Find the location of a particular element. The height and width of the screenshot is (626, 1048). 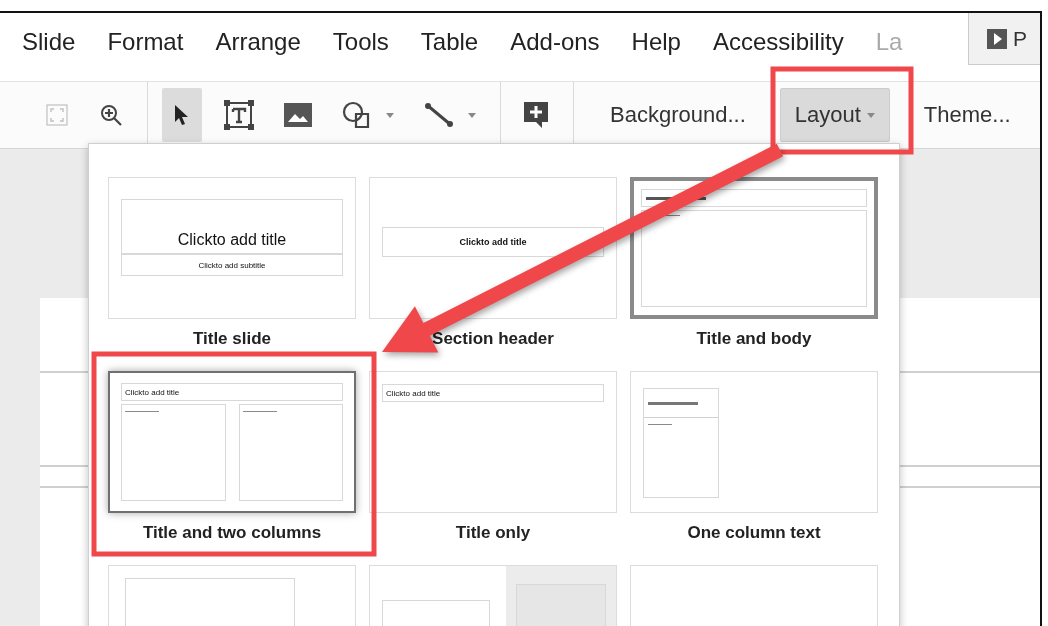

layout-label: Title only is located at coordinates (493, 533).